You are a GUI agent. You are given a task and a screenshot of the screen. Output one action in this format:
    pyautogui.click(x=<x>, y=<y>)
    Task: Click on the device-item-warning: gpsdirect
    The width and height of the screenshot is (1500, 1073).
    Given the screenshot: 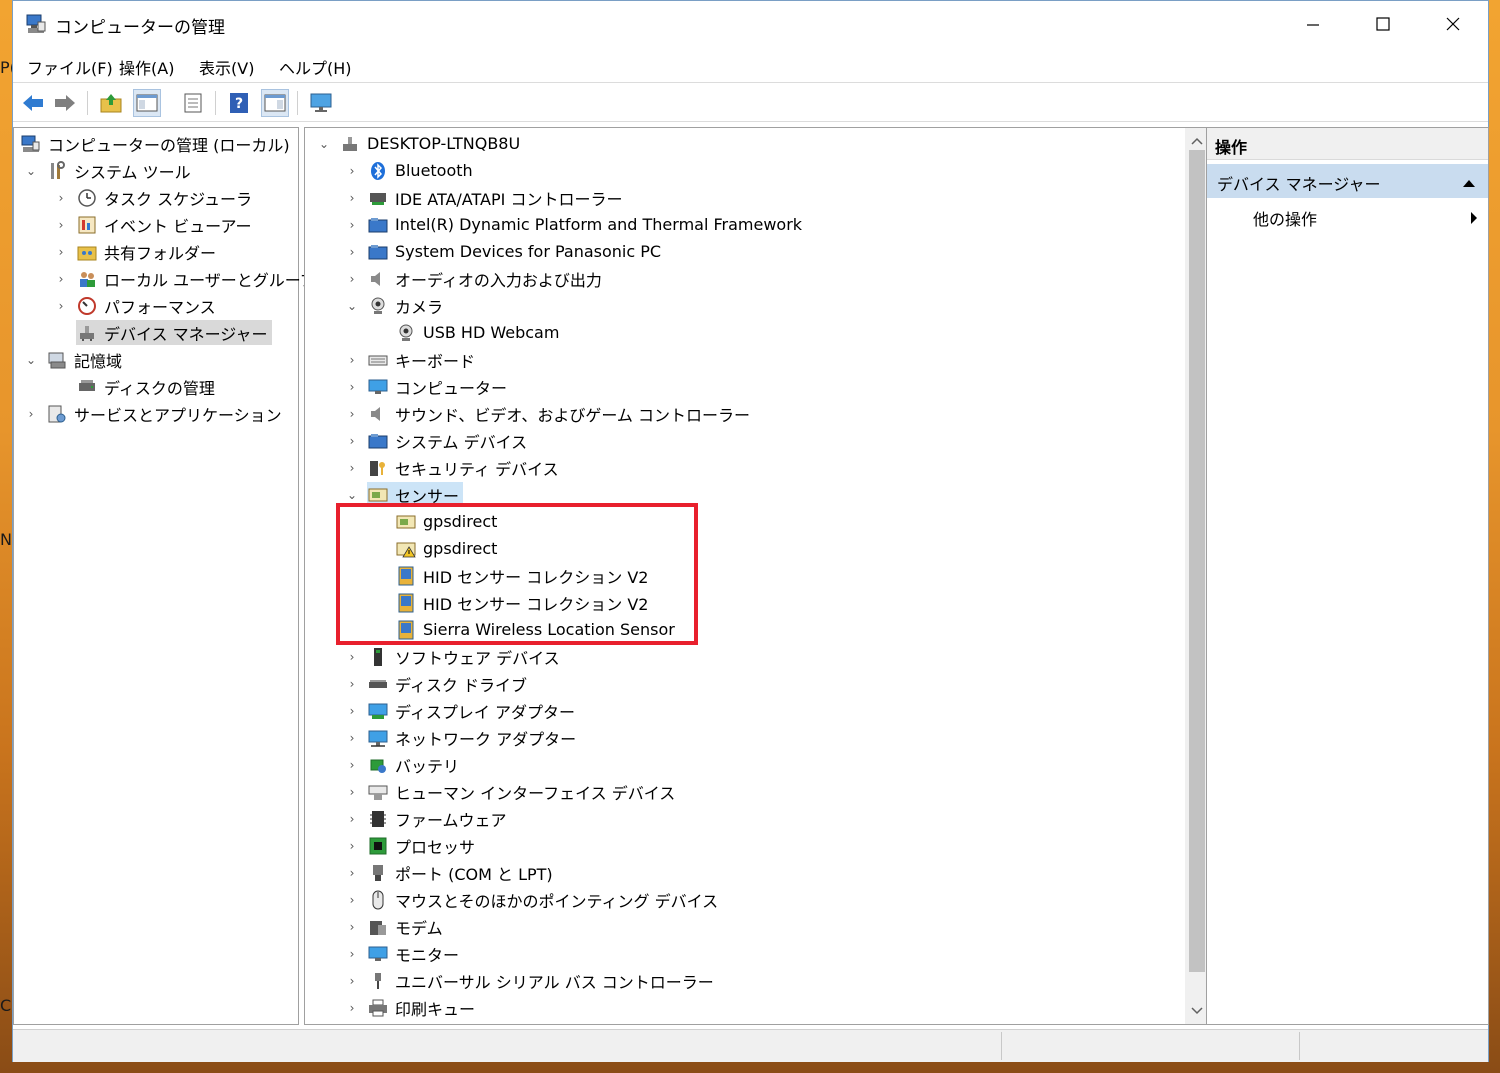 What is the action you would take?
    pyautogui.click(x=446, y=548)
    